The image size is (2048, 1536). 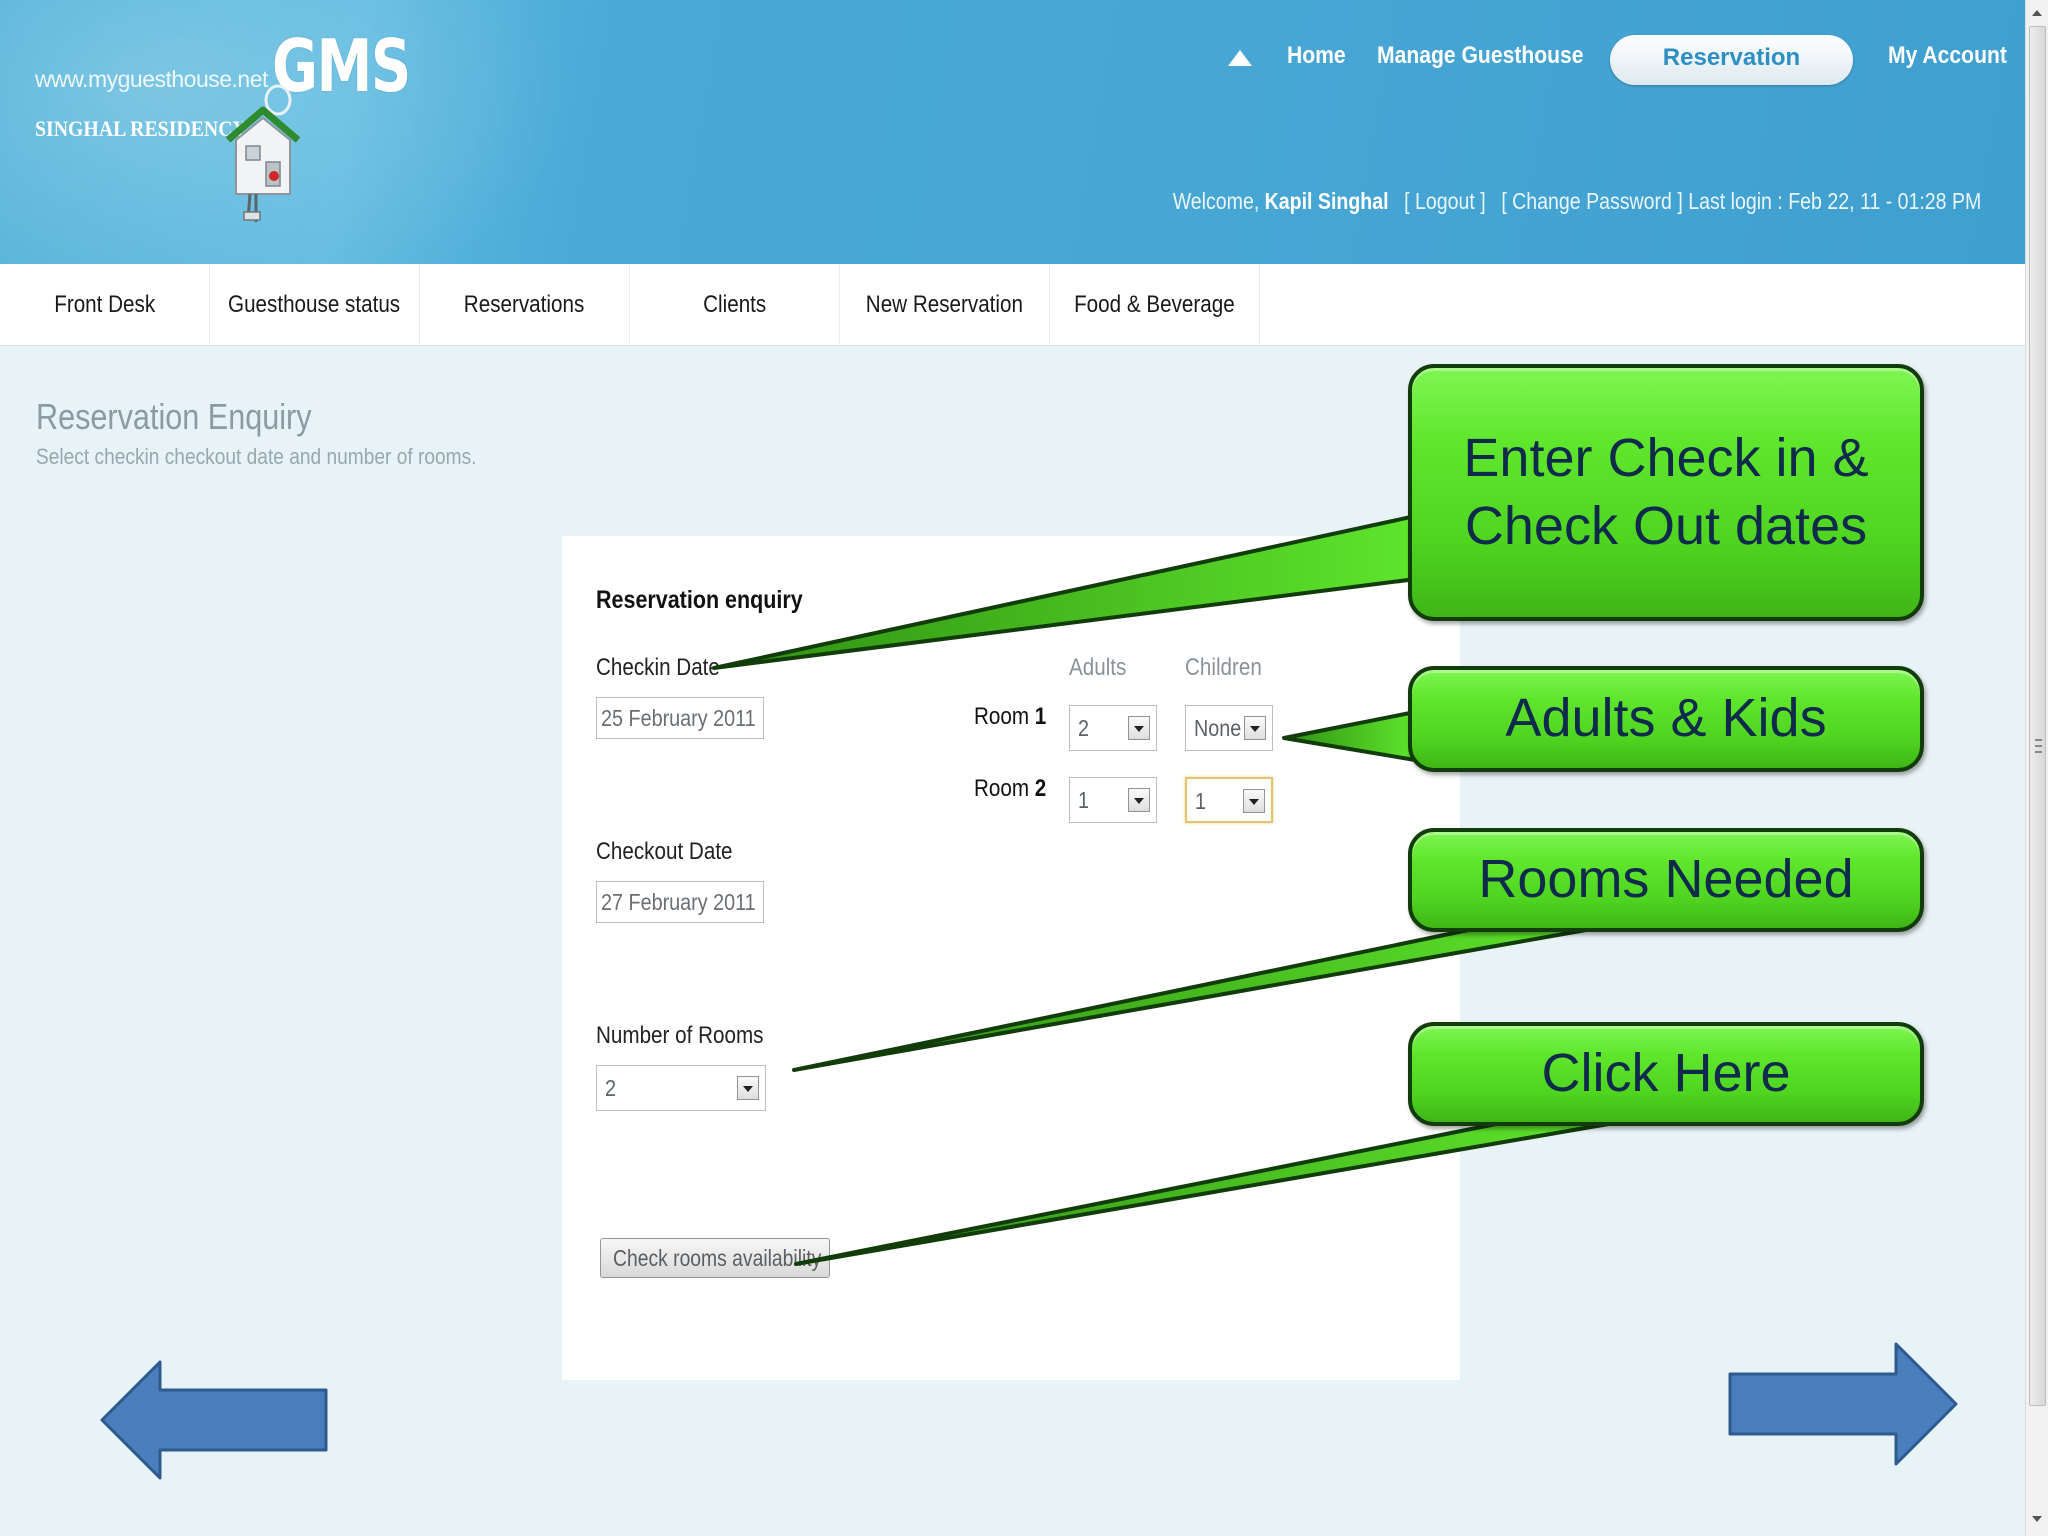 What do you see at coordinates (1666, 719) in the screenshot?
I see `callout-adults-kids: Adults & Kids` at bounding box center [1666, 719].